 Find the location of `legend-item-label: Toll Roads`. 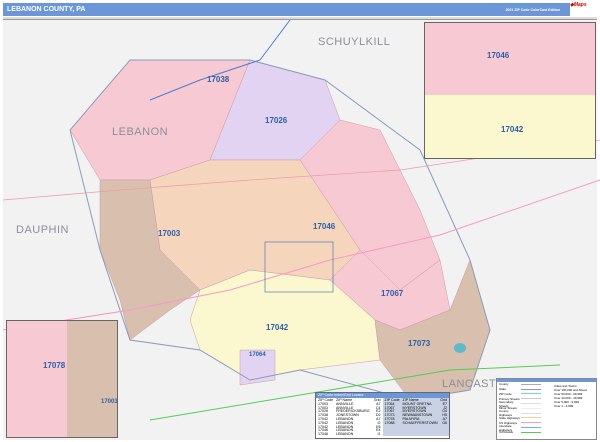

legend-item-label: Toll Roads is located at coordinates (506, 432).